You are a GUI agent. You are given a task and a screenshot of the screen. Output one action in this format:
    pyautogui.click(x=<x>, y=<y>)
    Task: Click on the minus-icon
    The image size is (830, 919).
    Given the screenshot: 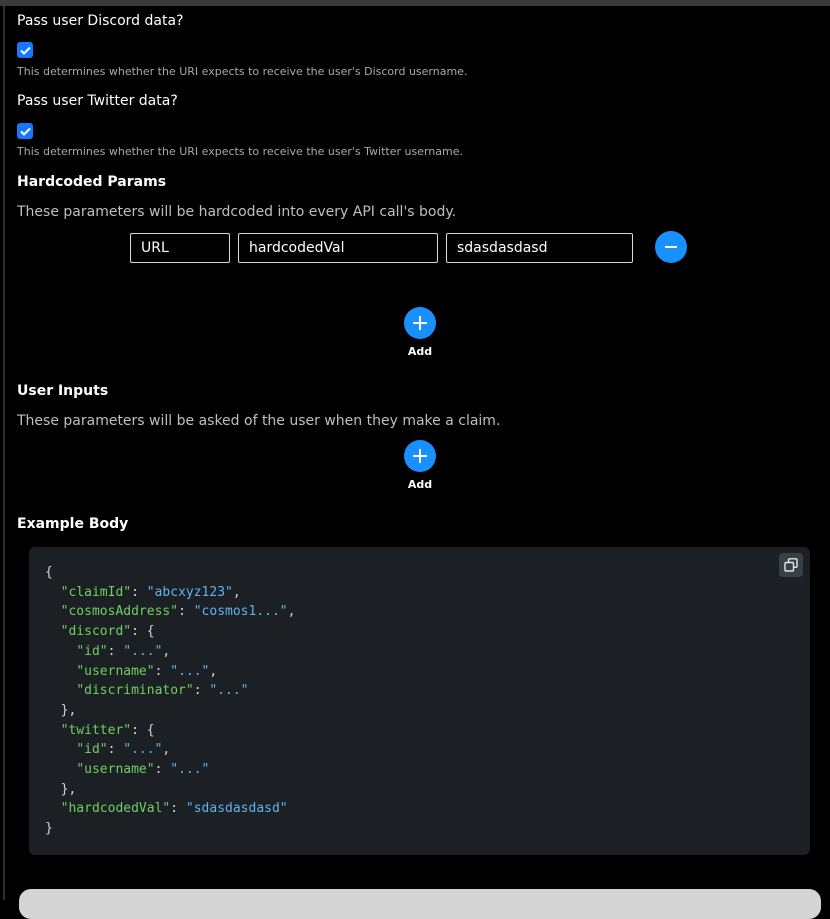 What is the action you would take?
    pyautogui.click(x=671, y=247)
    